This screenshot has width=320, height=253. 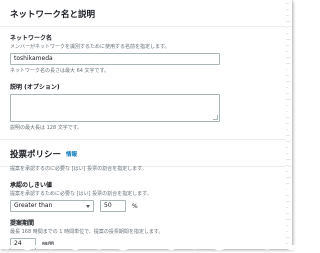 I want to click on approval-threshold-row: Greater than 50 %, so click(x=146, y=206).